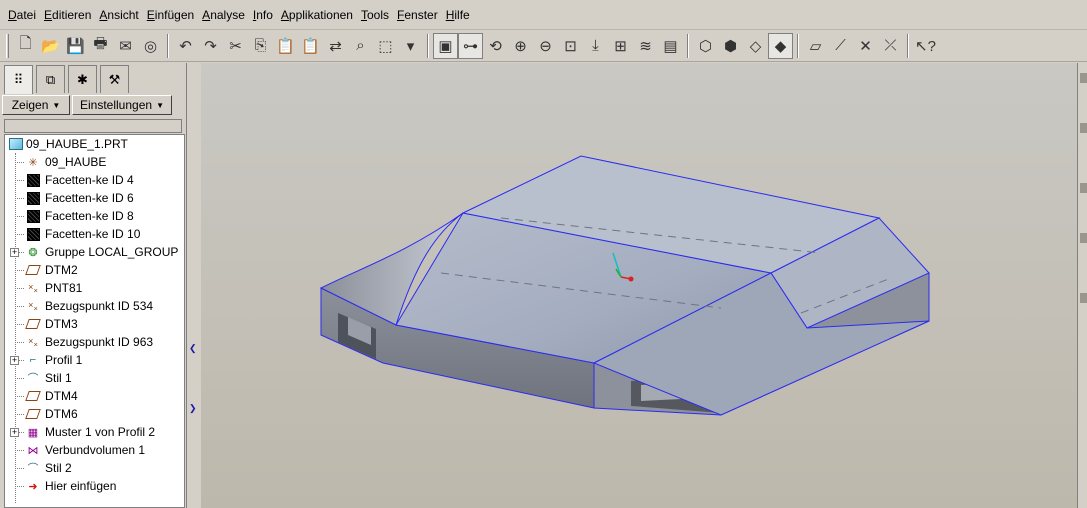  I want to click on tree-item: + ❂ Gruppe LOCAL_GROUP, so click(94, 252).